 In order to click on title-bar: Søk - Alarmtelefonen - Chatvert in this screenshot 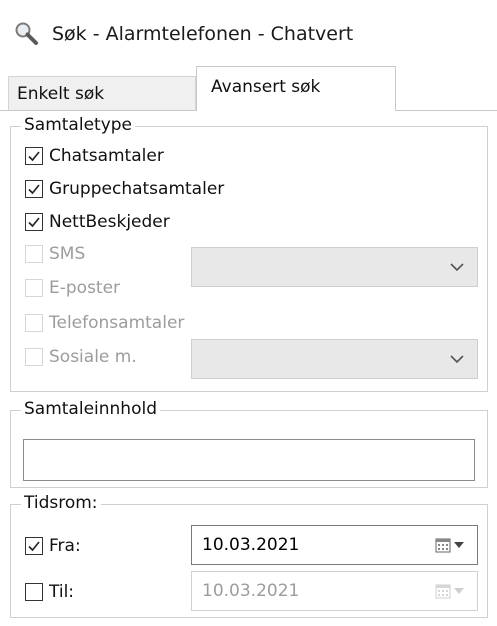, I will do `click(183, 34)`.